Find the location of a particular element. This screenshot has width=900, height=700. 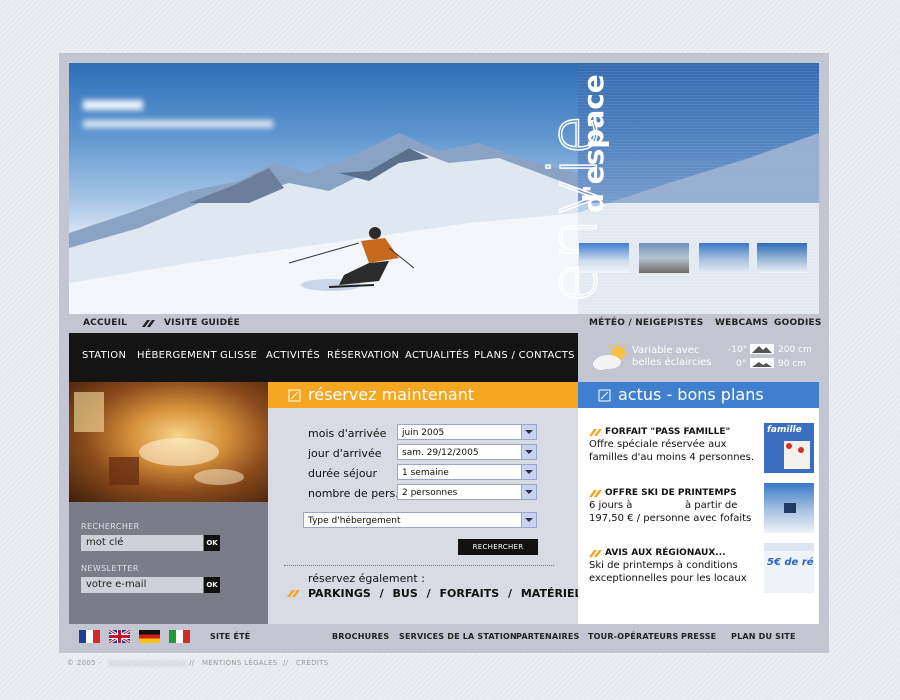

footer-plan-du-site: PLAN DU SITE is located at coordinates (763, 636).